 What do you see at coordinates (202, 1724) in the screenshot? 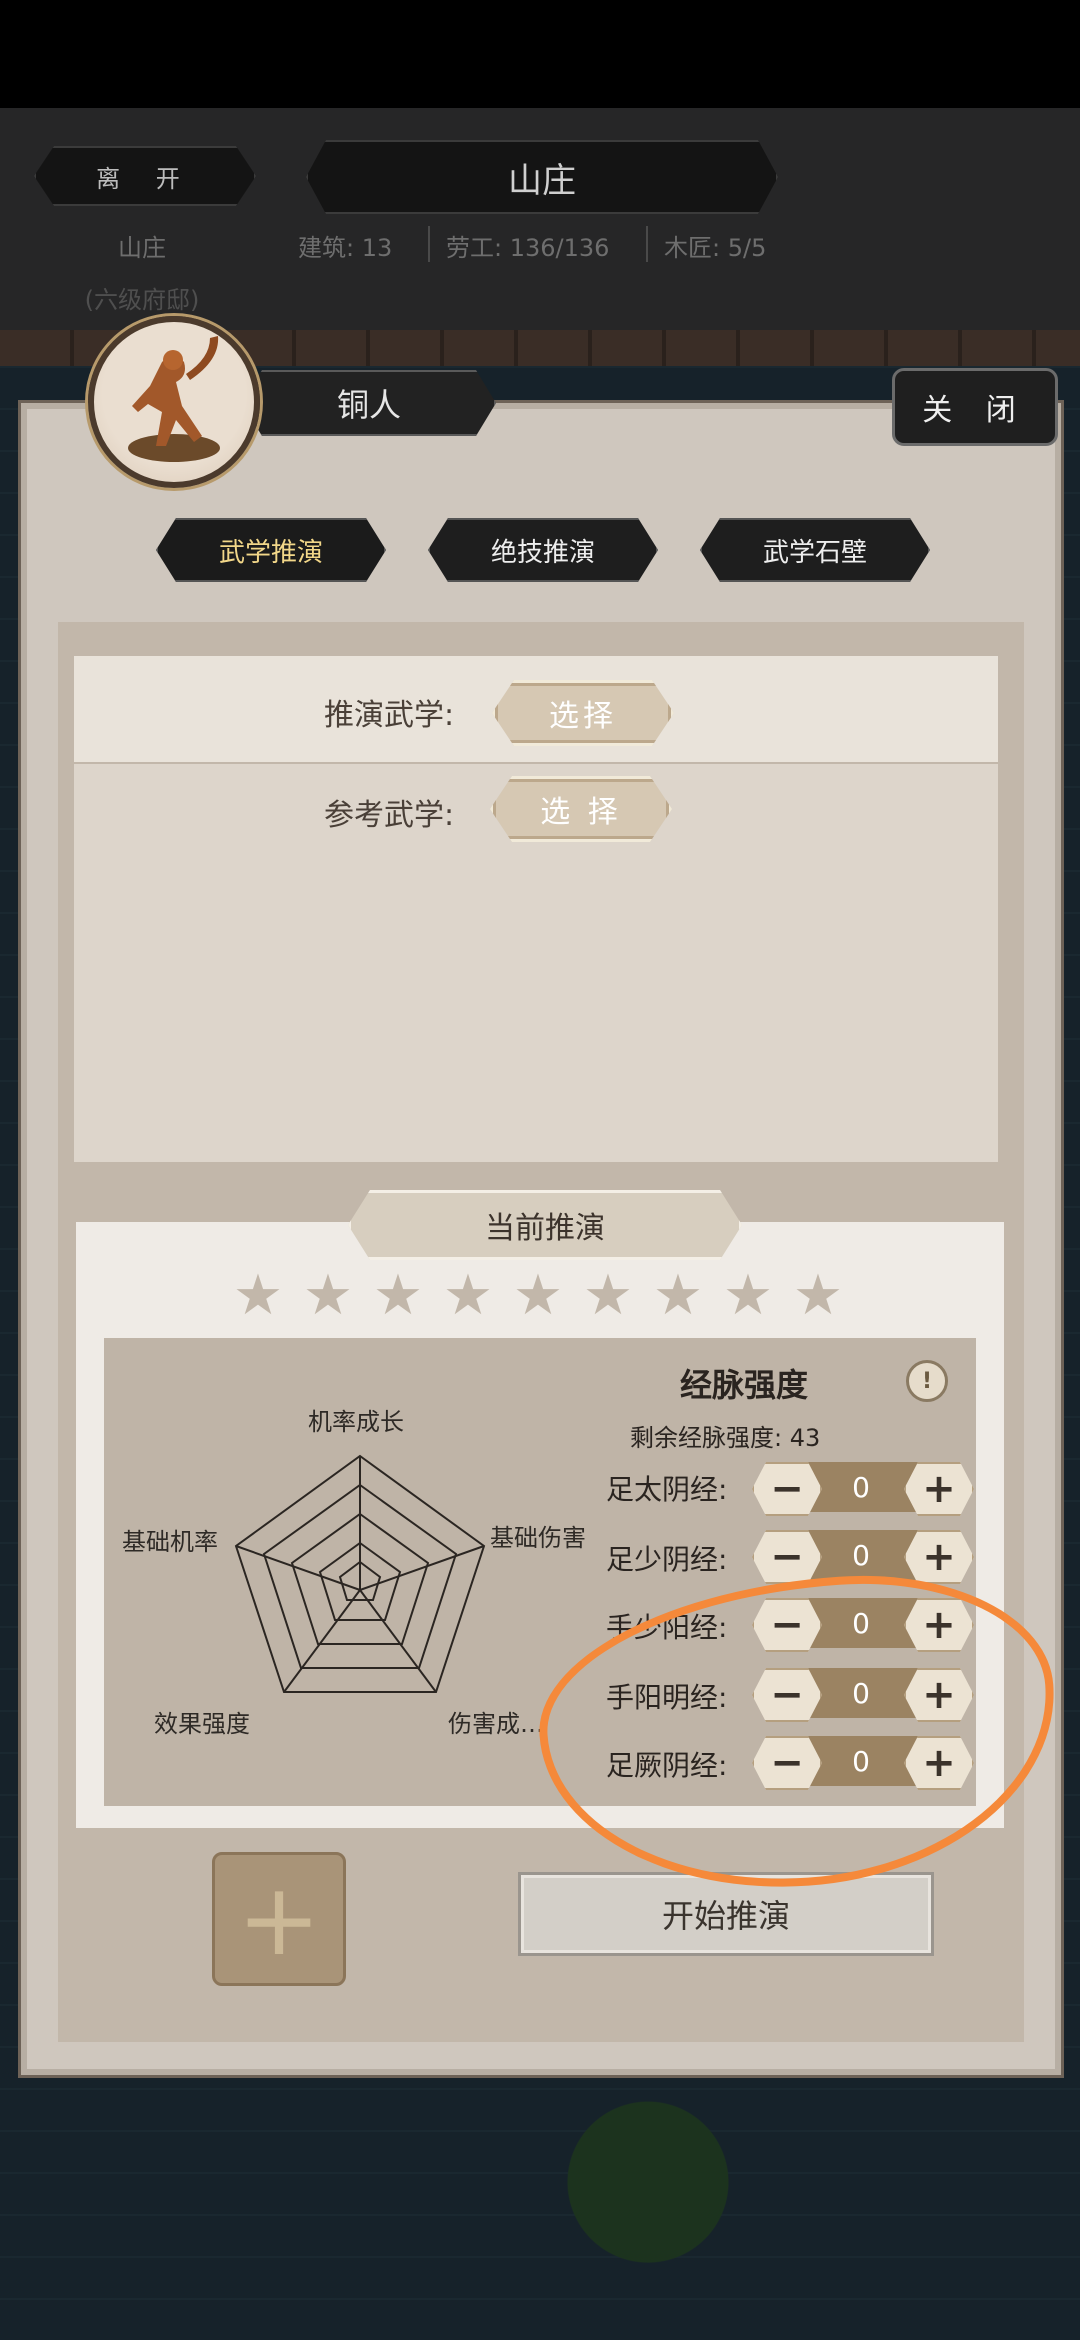
I see `radar-label-bottom-left: 效果强度` at bounding box center [202, 1724].